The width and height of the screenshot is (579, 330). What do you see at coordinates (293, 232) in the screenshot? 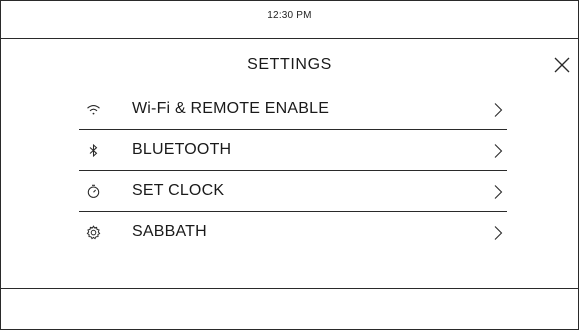
I see `menu-item-sabbath: SABBATH` at bounding box center [293, 232].